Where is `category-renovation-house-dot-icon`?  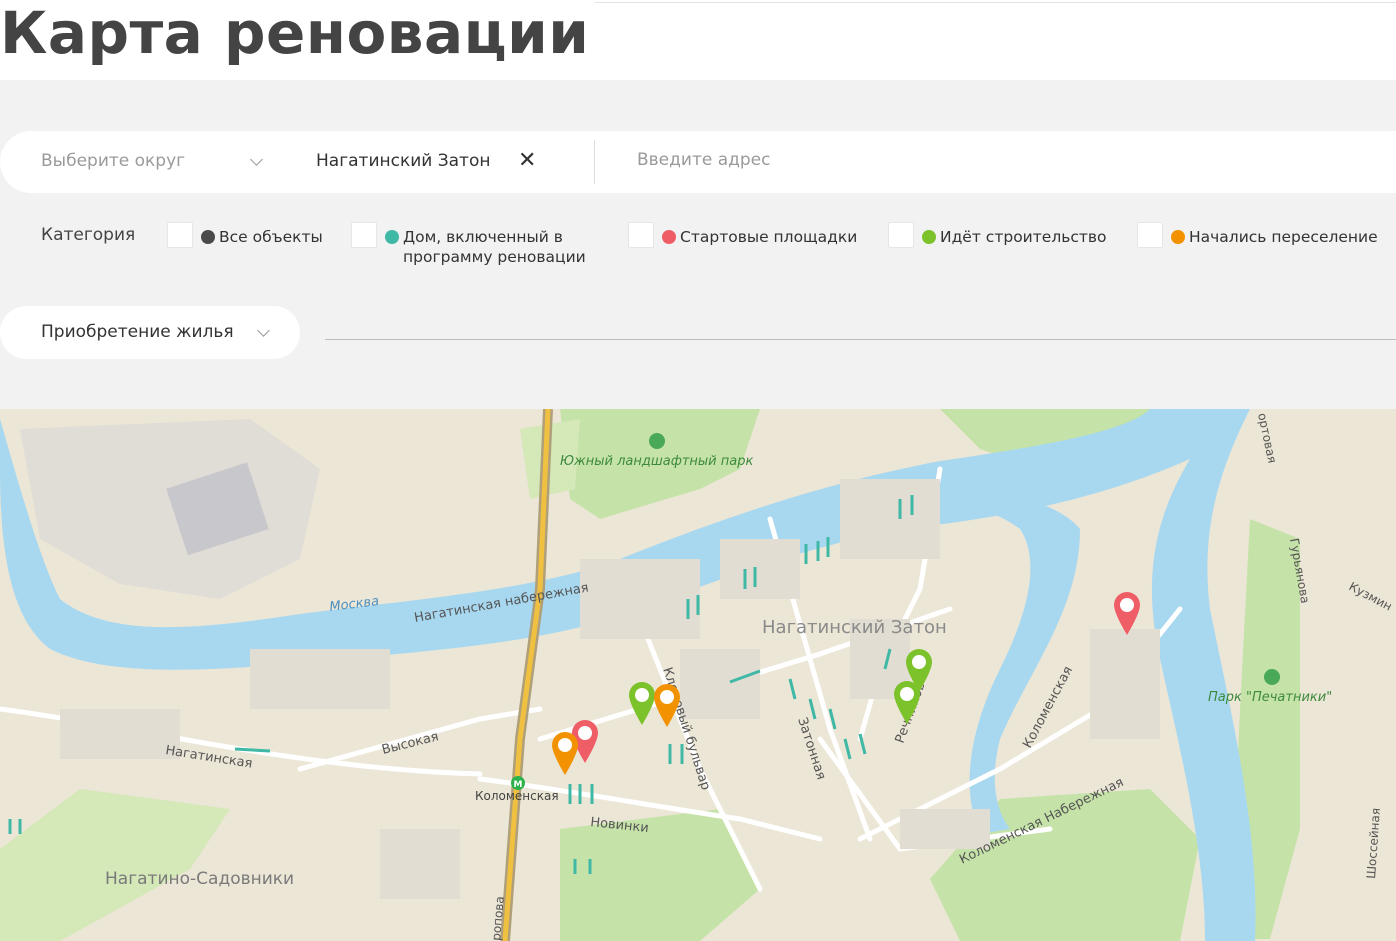 category-renovation-house-dot-icon is located at coordinates (392, 237).